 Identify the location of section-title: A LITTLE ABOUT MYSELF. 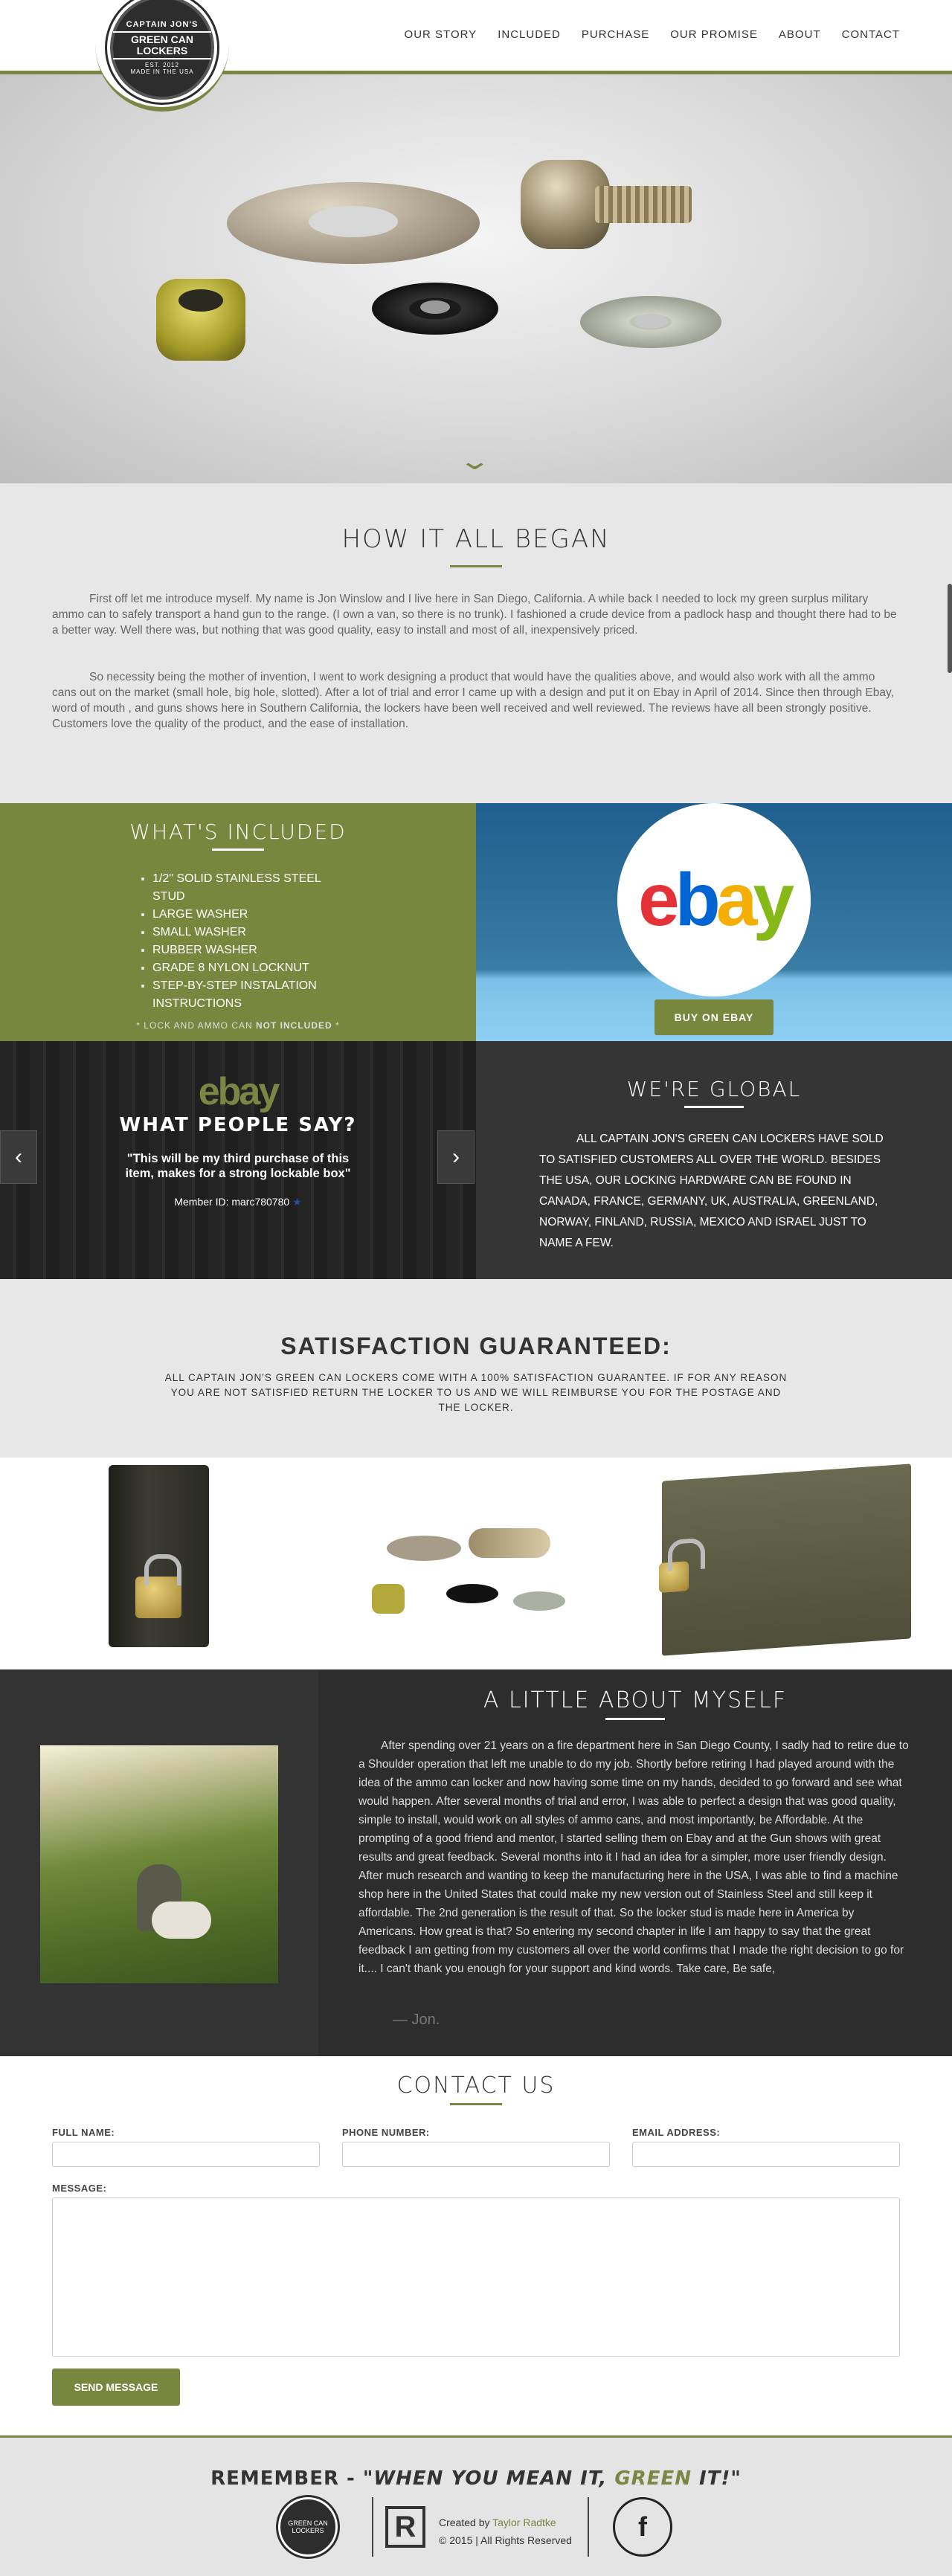
(636, 1700).